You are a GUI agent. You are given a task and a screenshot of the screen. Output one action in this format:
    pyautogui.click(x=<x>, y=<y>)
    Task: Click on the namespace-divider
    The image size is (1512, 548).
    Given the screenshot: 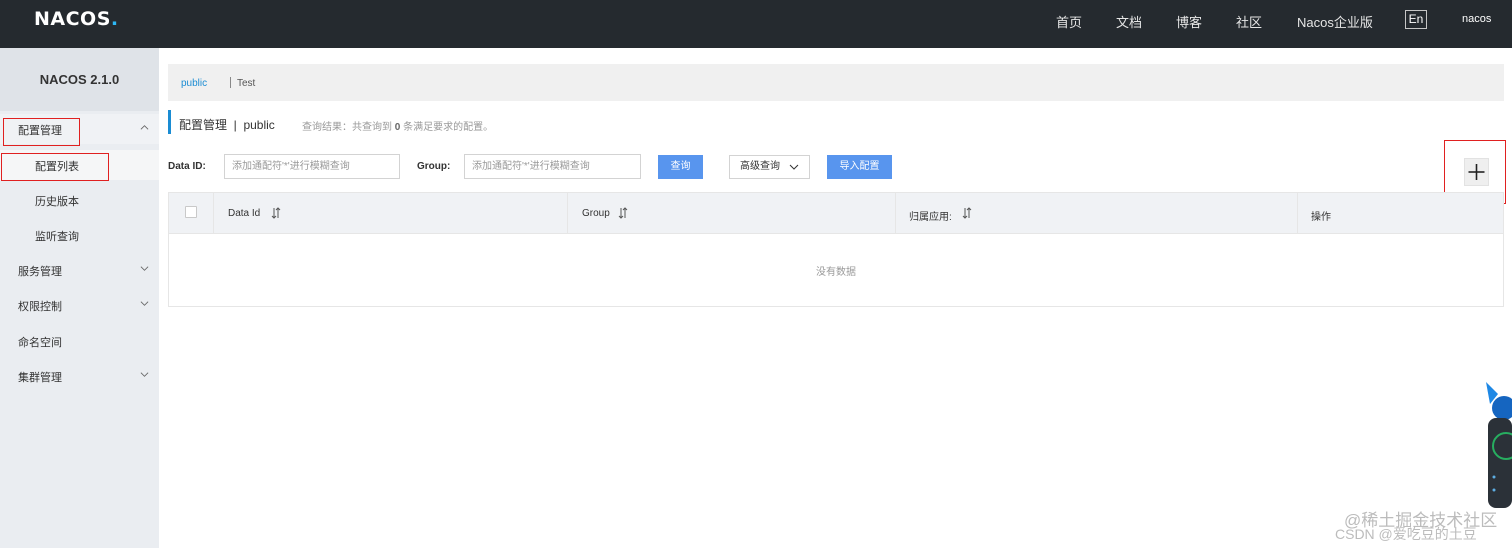 What is the action you would take?
    pyautogui.click(x=230, y=82)
    